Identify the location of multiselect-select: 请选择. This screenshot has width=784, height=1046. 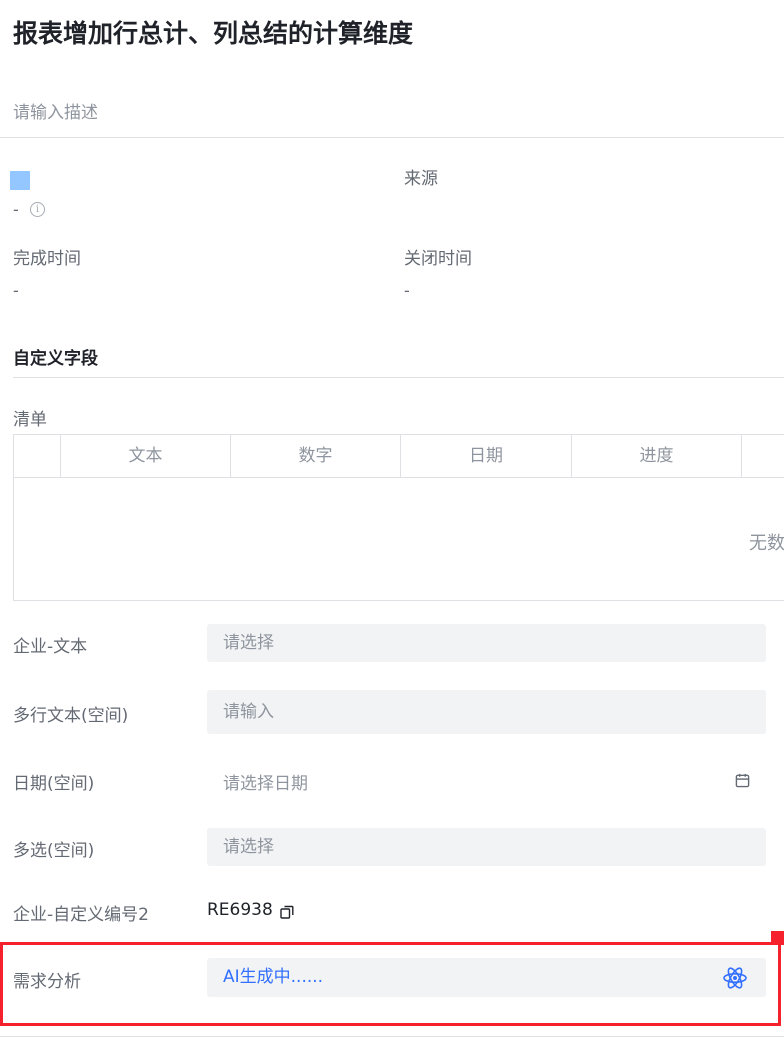
(486, 847).